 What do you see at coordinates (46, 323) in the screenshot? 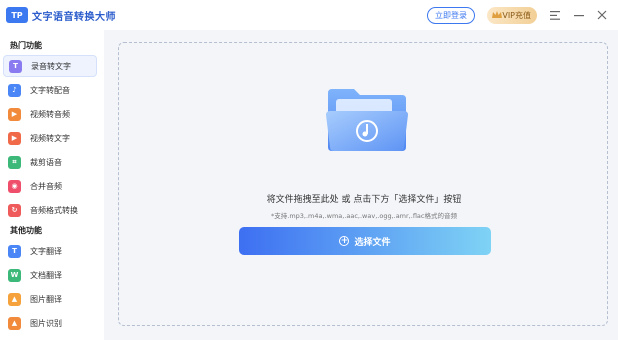
I see `sidebar-item-label: 图片识别` at bounding box center [46, 323].